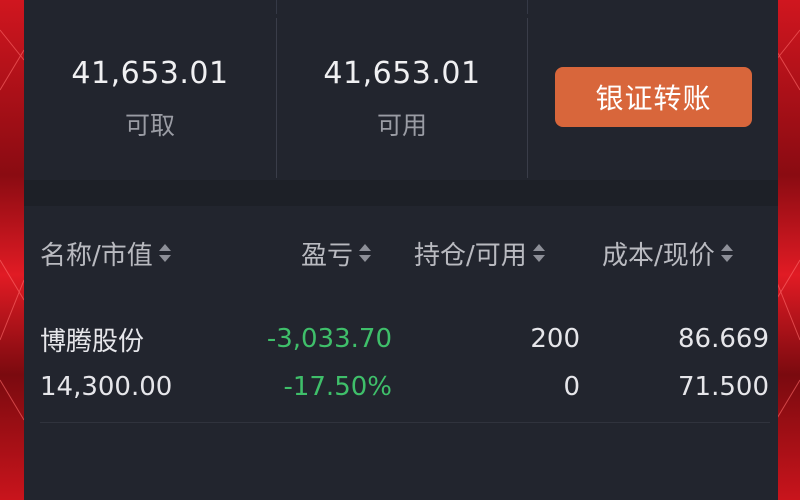  Describe the element at coordinates (106, 387) in the screenshot. I see `market-value: 14,300.00` at that location.